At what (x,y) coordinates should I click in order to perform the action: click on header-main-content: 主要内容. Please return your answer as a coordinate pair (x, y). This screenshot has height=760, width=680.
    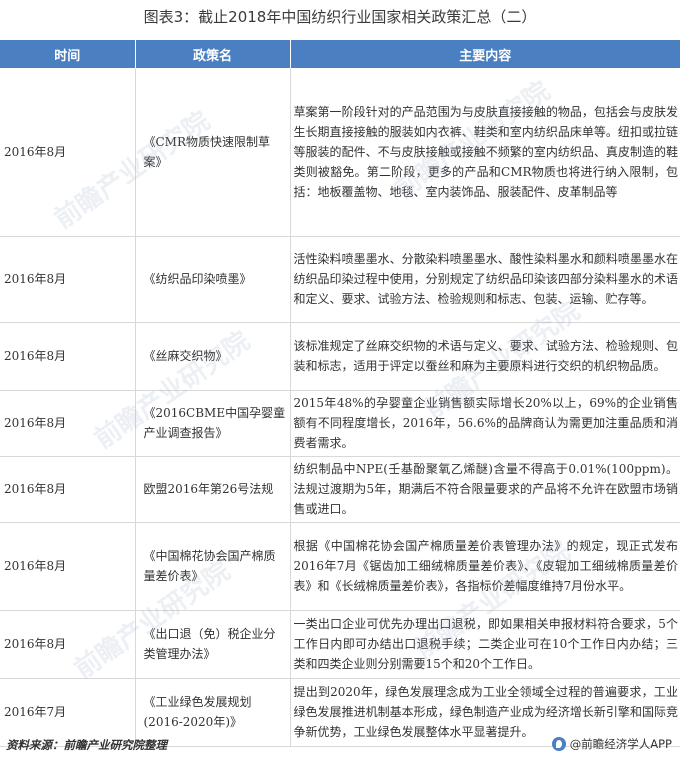
    Looking at the image, I should click on (485, 54).